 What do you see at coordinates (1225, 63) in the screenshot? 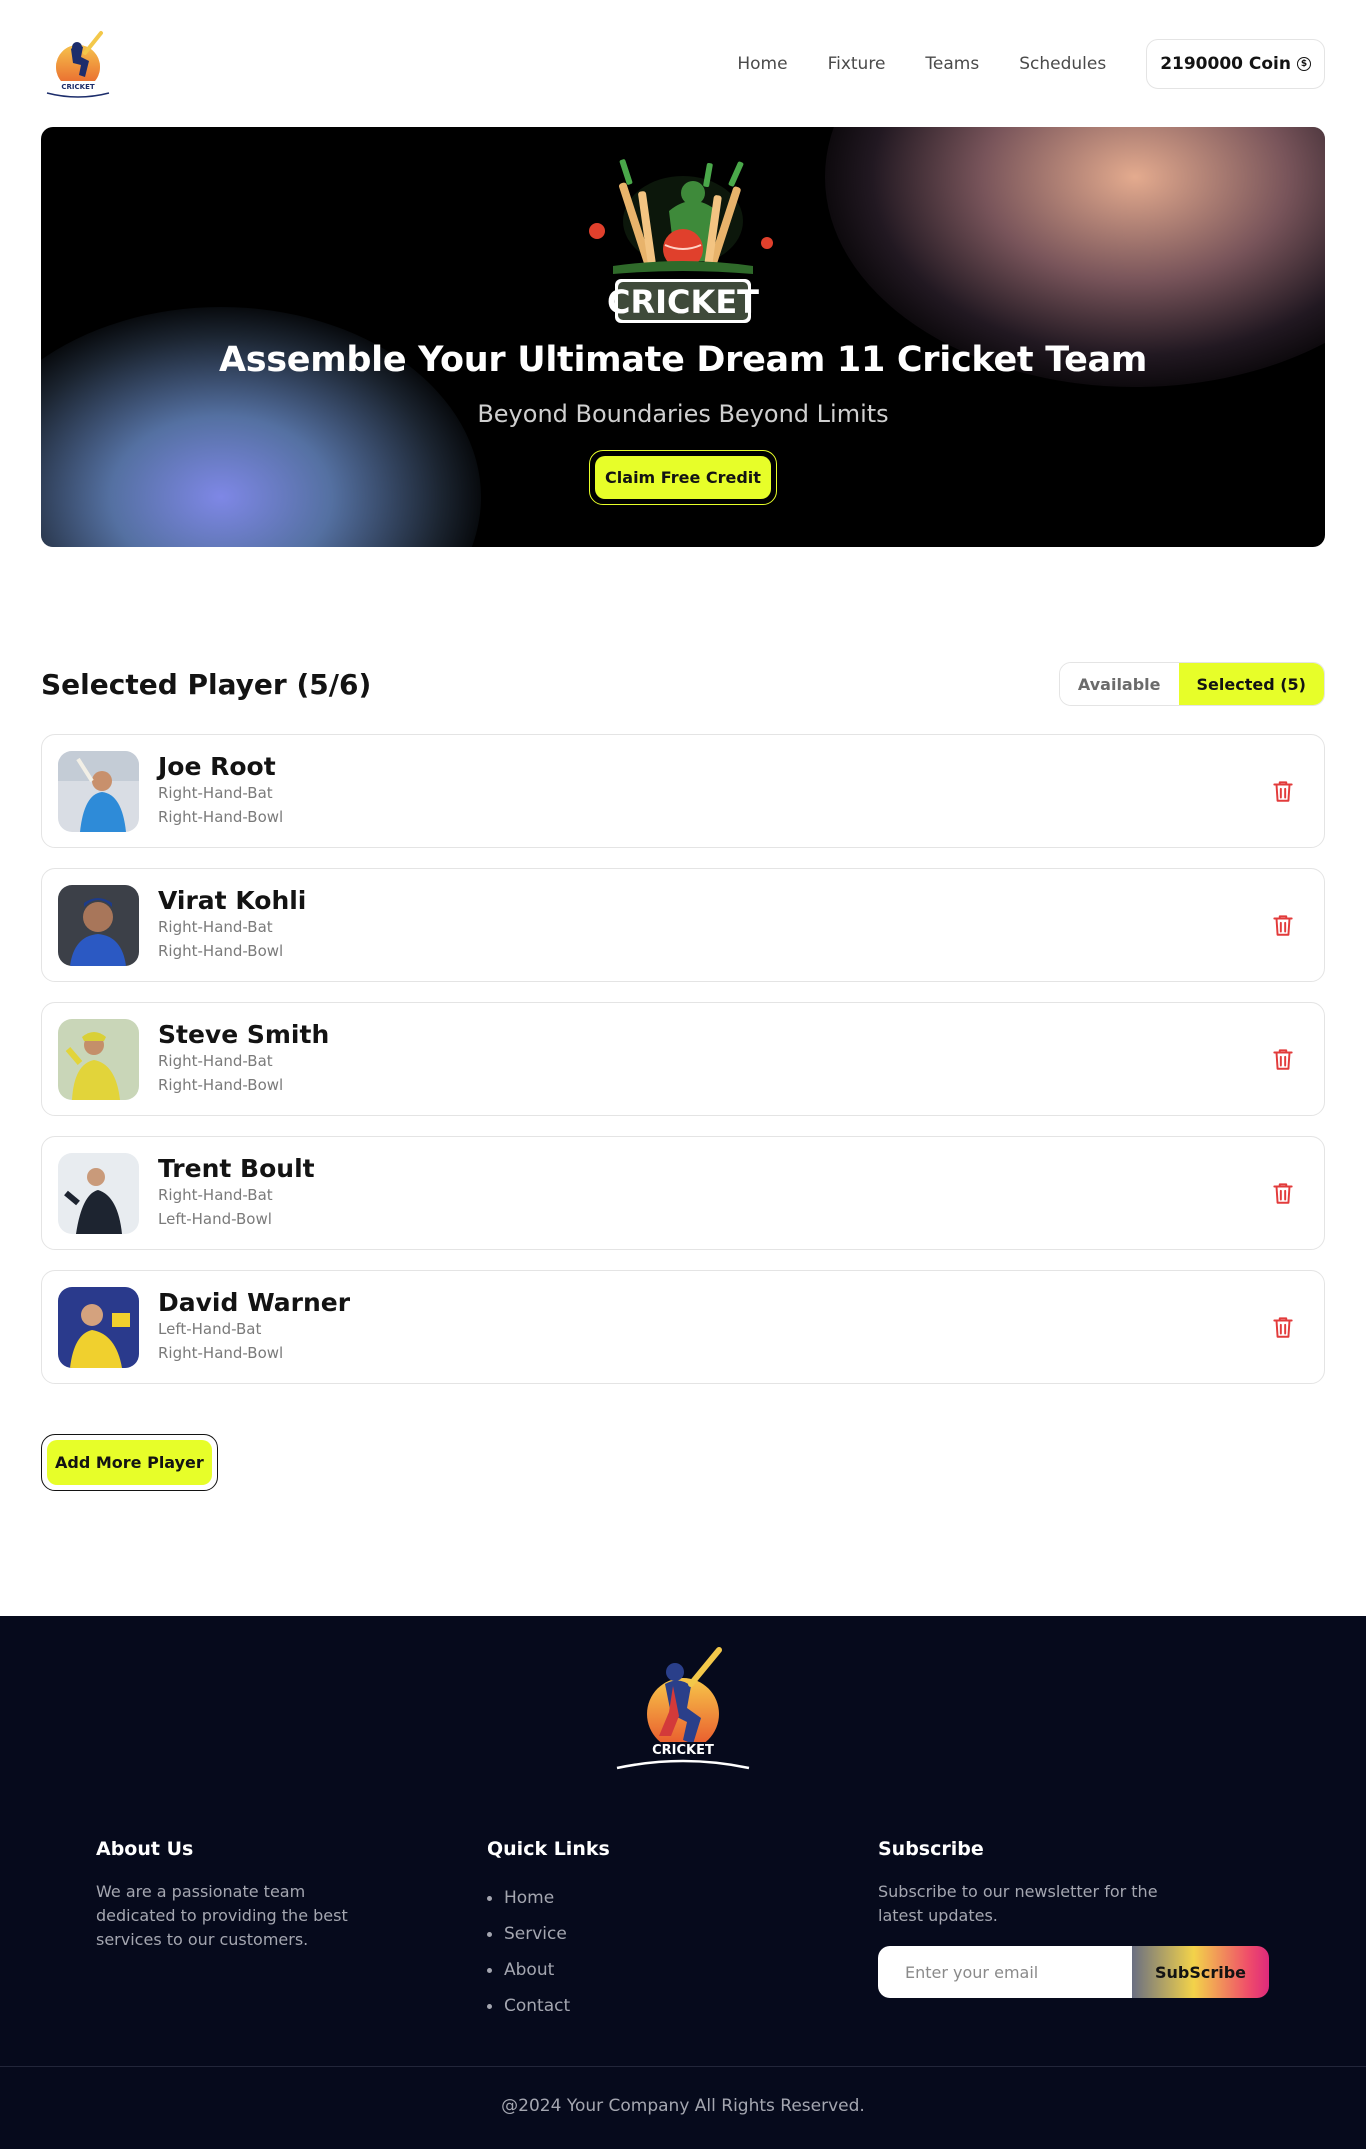
I see `coin-balance-label: 2190000 Coin` at bounding box center [1225, 63].